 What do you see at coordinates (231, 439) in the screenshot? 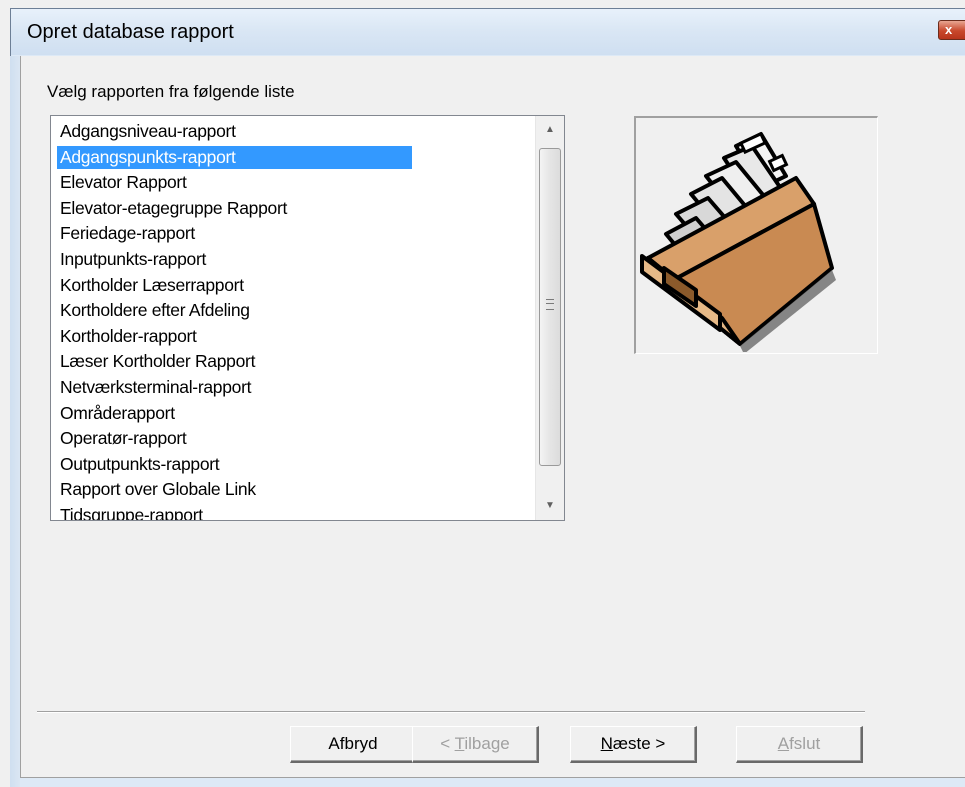
I see `report-list-item: Operatør-rapport` at bounding box center [231, 439].